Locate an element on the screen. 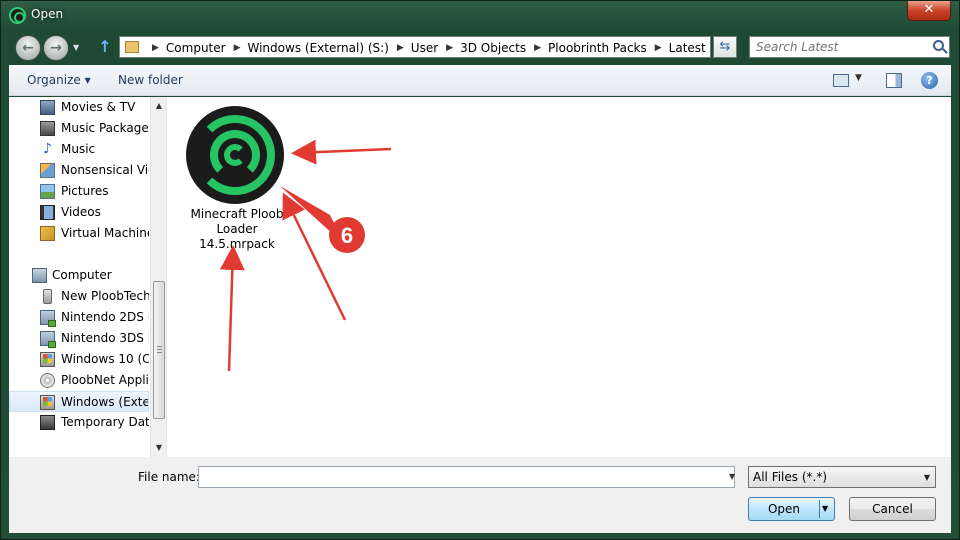  sidebar-item-label: Nonsensical Videos is located at coordinates (105, 170).